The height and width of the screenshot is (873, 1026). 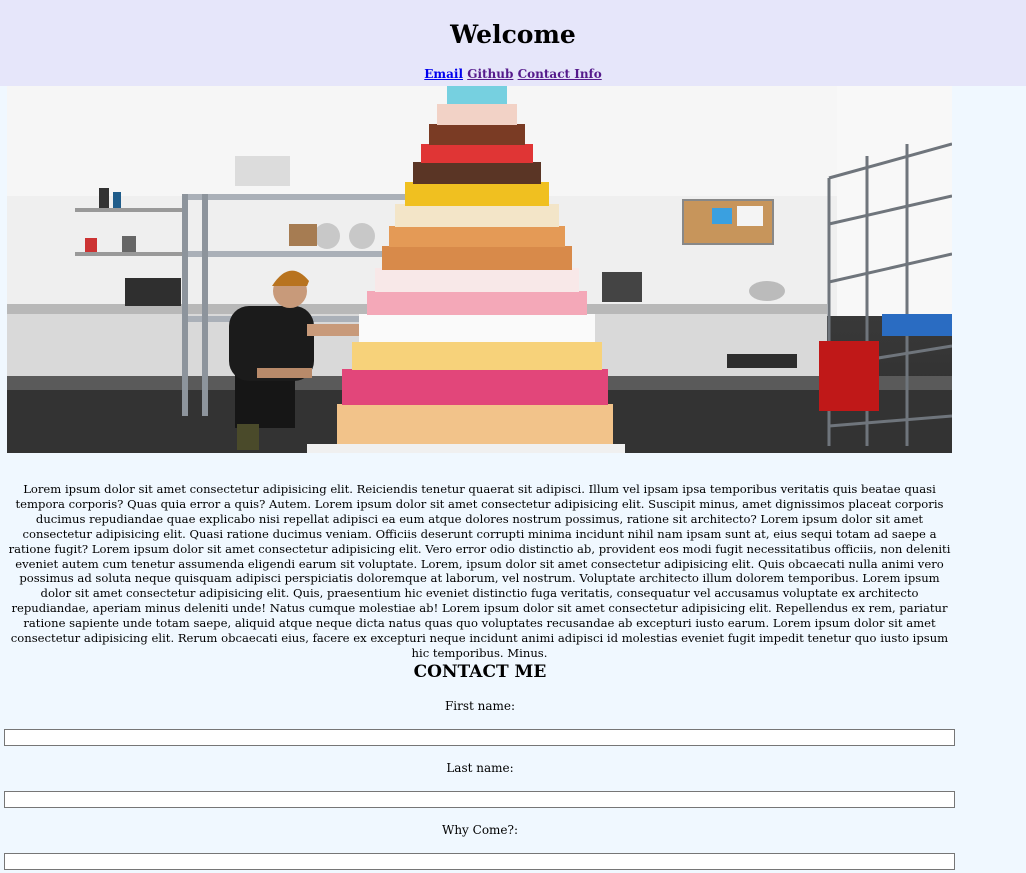 What do you see at coordinates (479, 737) in the screenshot?
I see `first-name-input` at bounding box center [479, 737].